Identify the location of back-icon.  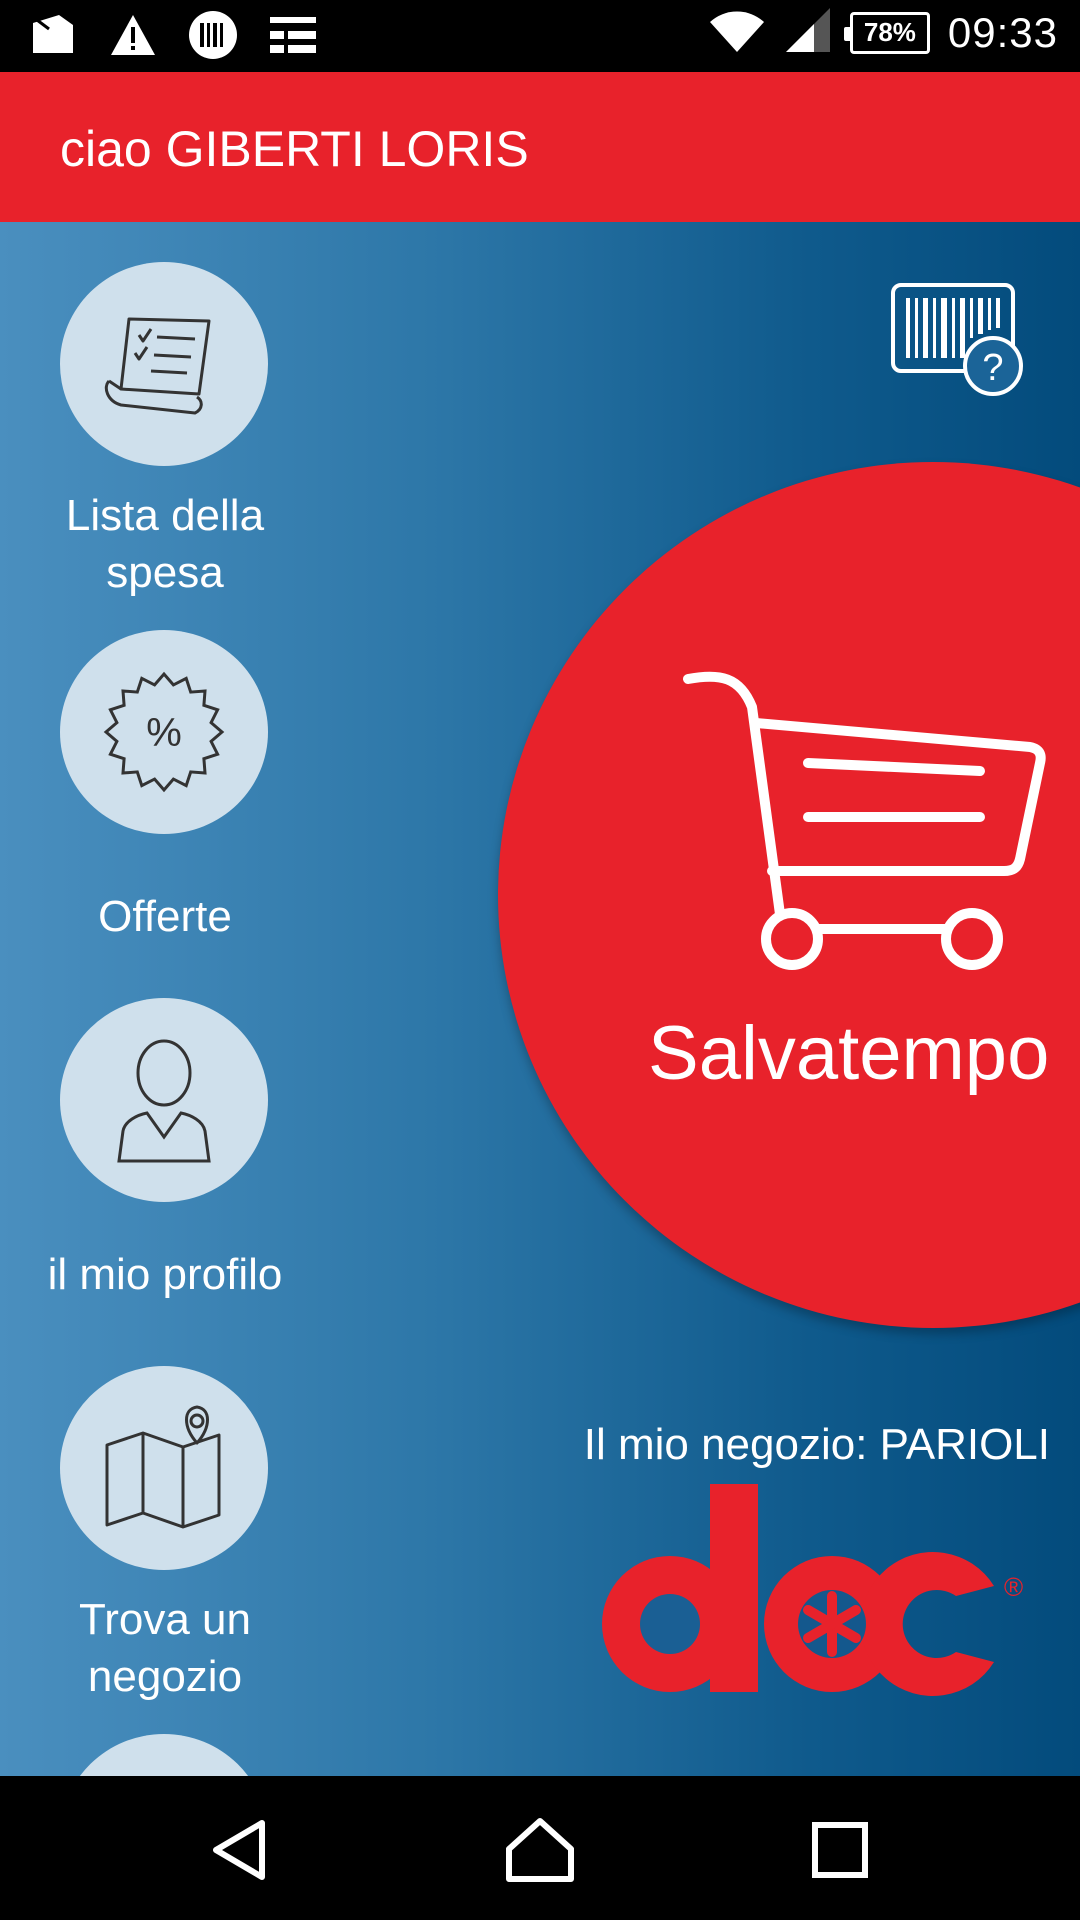
(239, 1850).